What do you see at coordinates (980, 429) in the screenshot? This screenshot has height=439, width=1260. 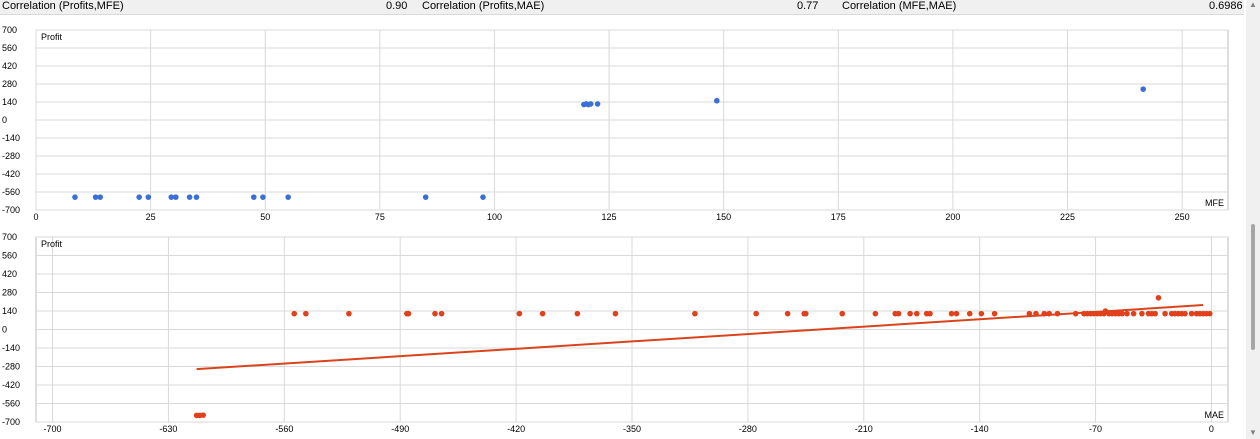 I see `x-tick-label: -140` at bounding box center [980, 429].